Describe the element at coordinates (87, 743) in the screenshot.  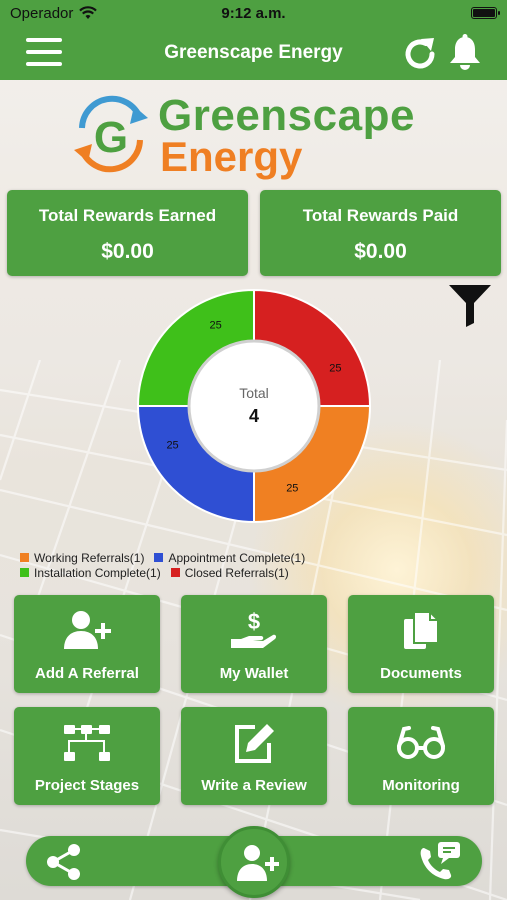
I see `project-stages-icon` at that location.